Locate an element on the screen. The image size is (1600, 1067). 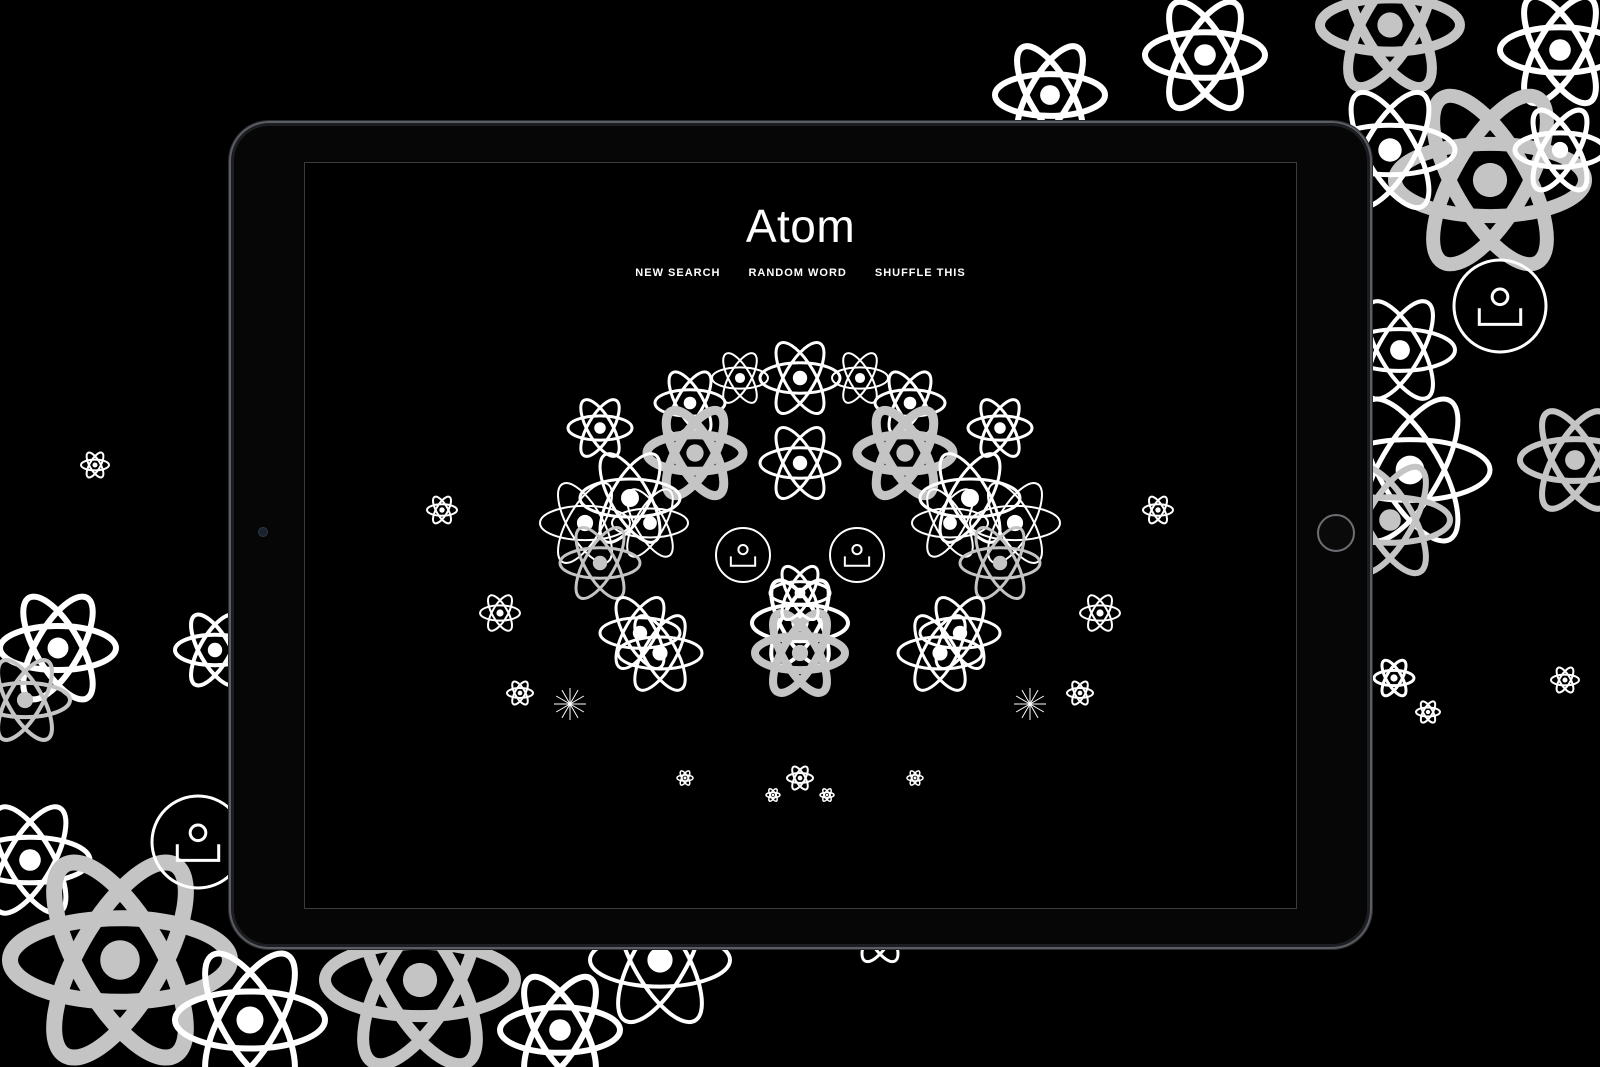
front-camera is located at coordinates (263, 532).